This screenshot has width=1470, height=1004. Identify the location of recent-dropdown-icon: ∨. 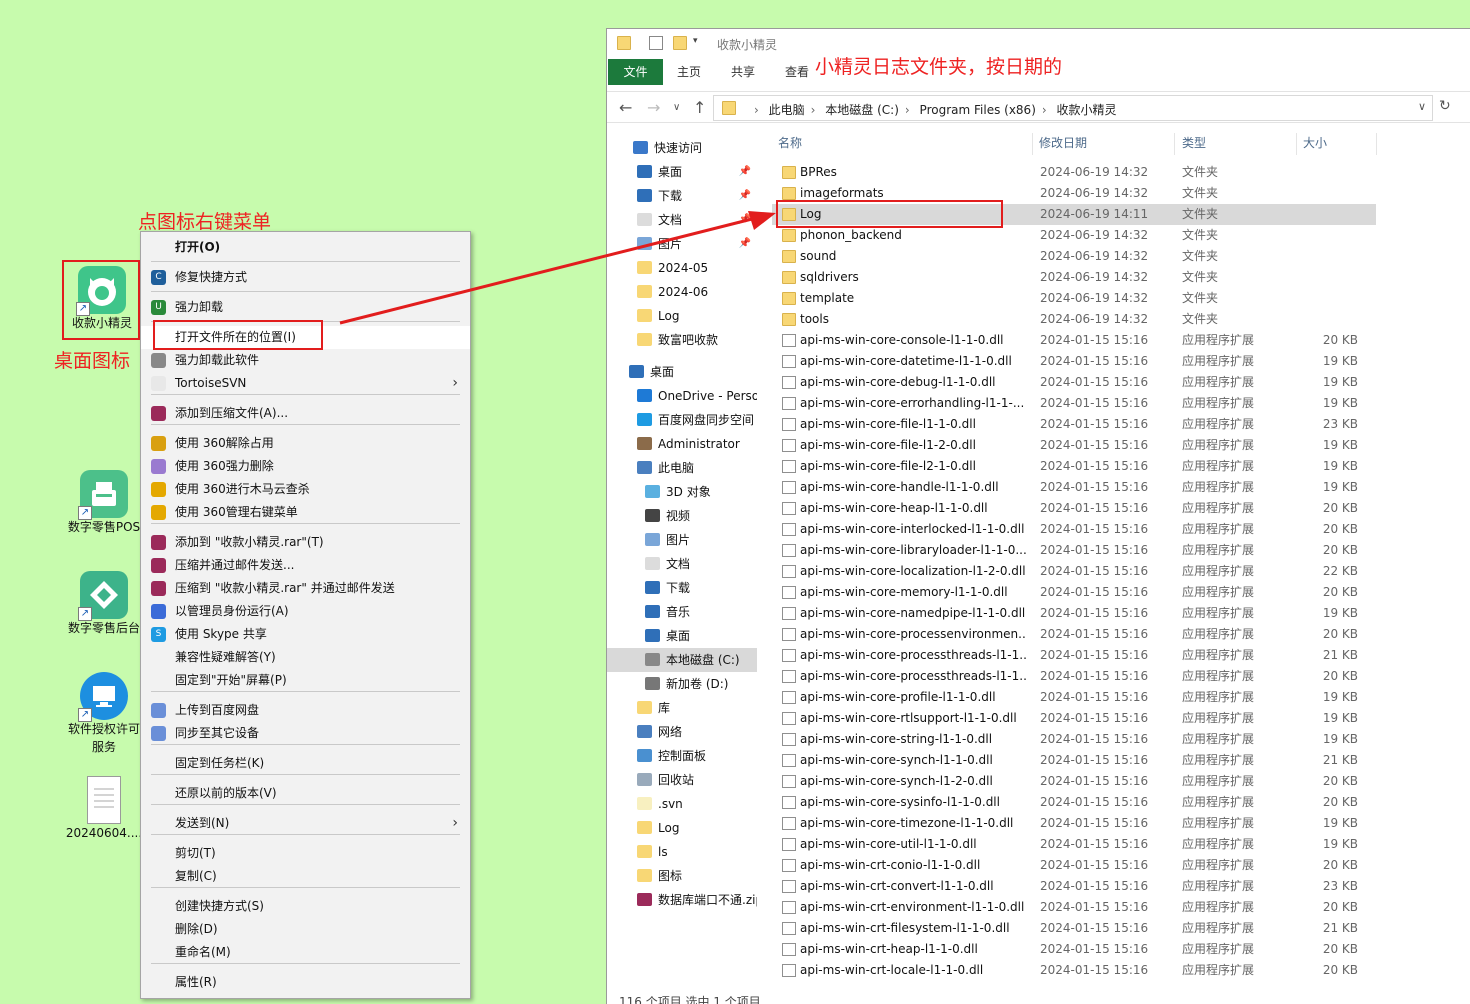
(676, 107).